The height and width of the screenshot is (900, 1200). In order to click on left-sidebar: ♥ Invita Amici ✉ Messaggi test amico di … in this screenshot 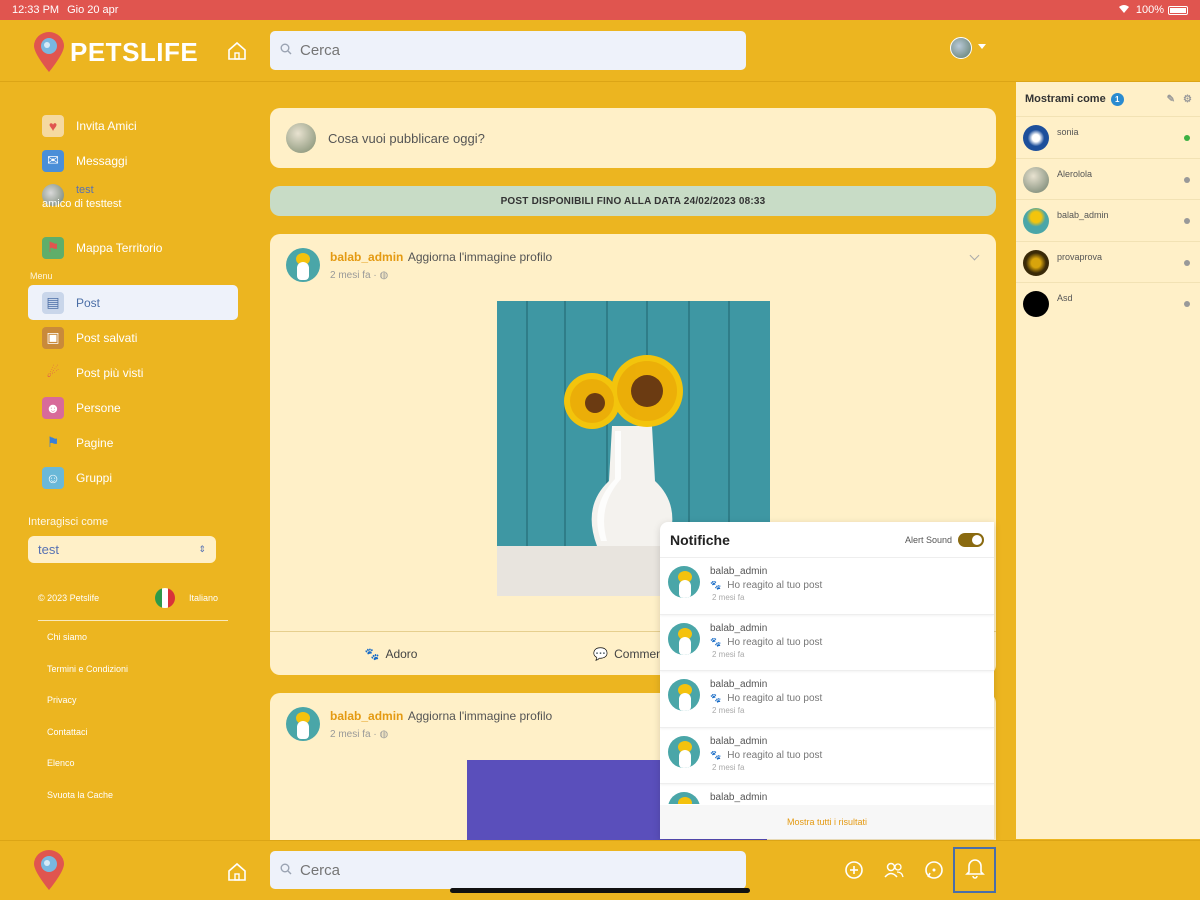, I will do `click(133, 301)`.